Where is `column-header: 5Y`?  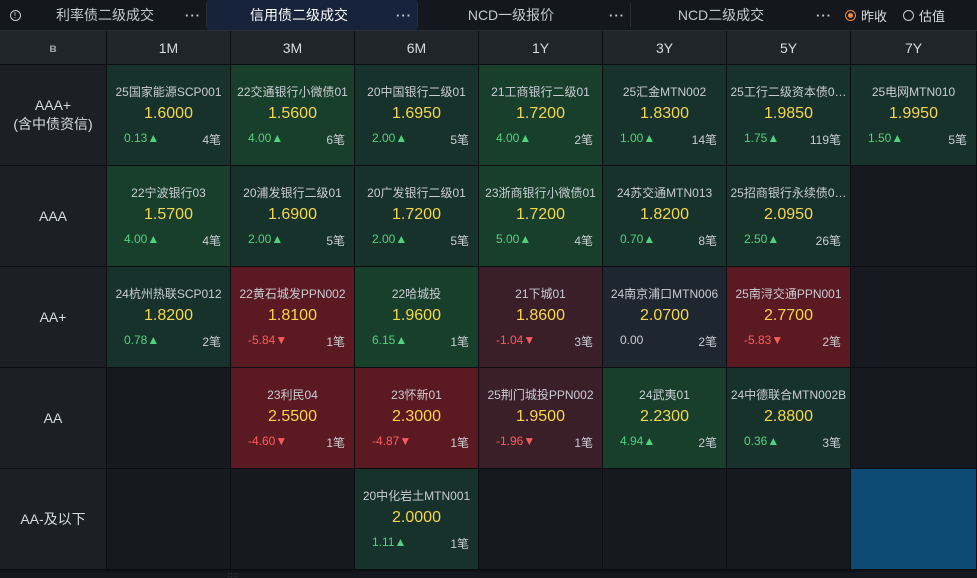
column-header: 5Y is located at coordinates (789, 48).